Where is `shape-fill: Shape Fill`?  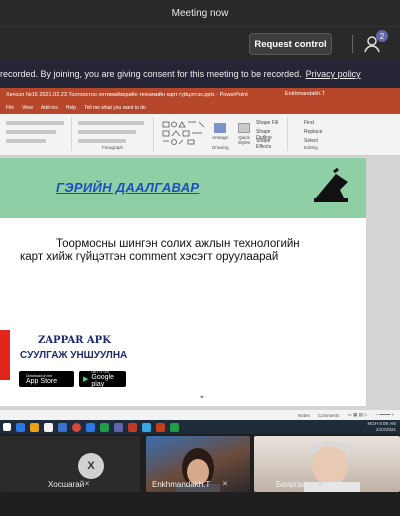 shape-fill: Shape Fill is located at coordinates (267, 123).